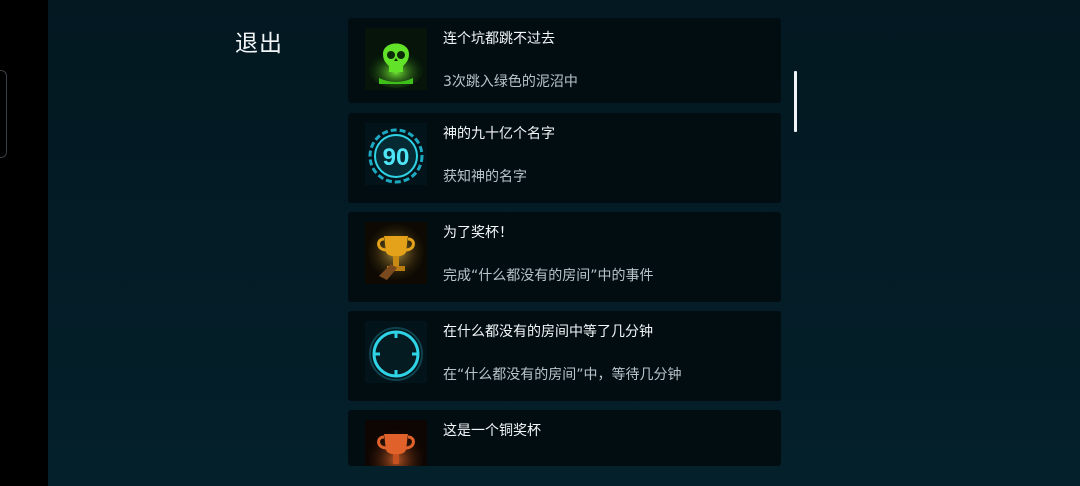 The height and width of the screenshot is (486, 1080). What do you see at coordinates (3, 114) in the screenshot?
I see `edge-gesture-handle` at bounding box center [3, 114].